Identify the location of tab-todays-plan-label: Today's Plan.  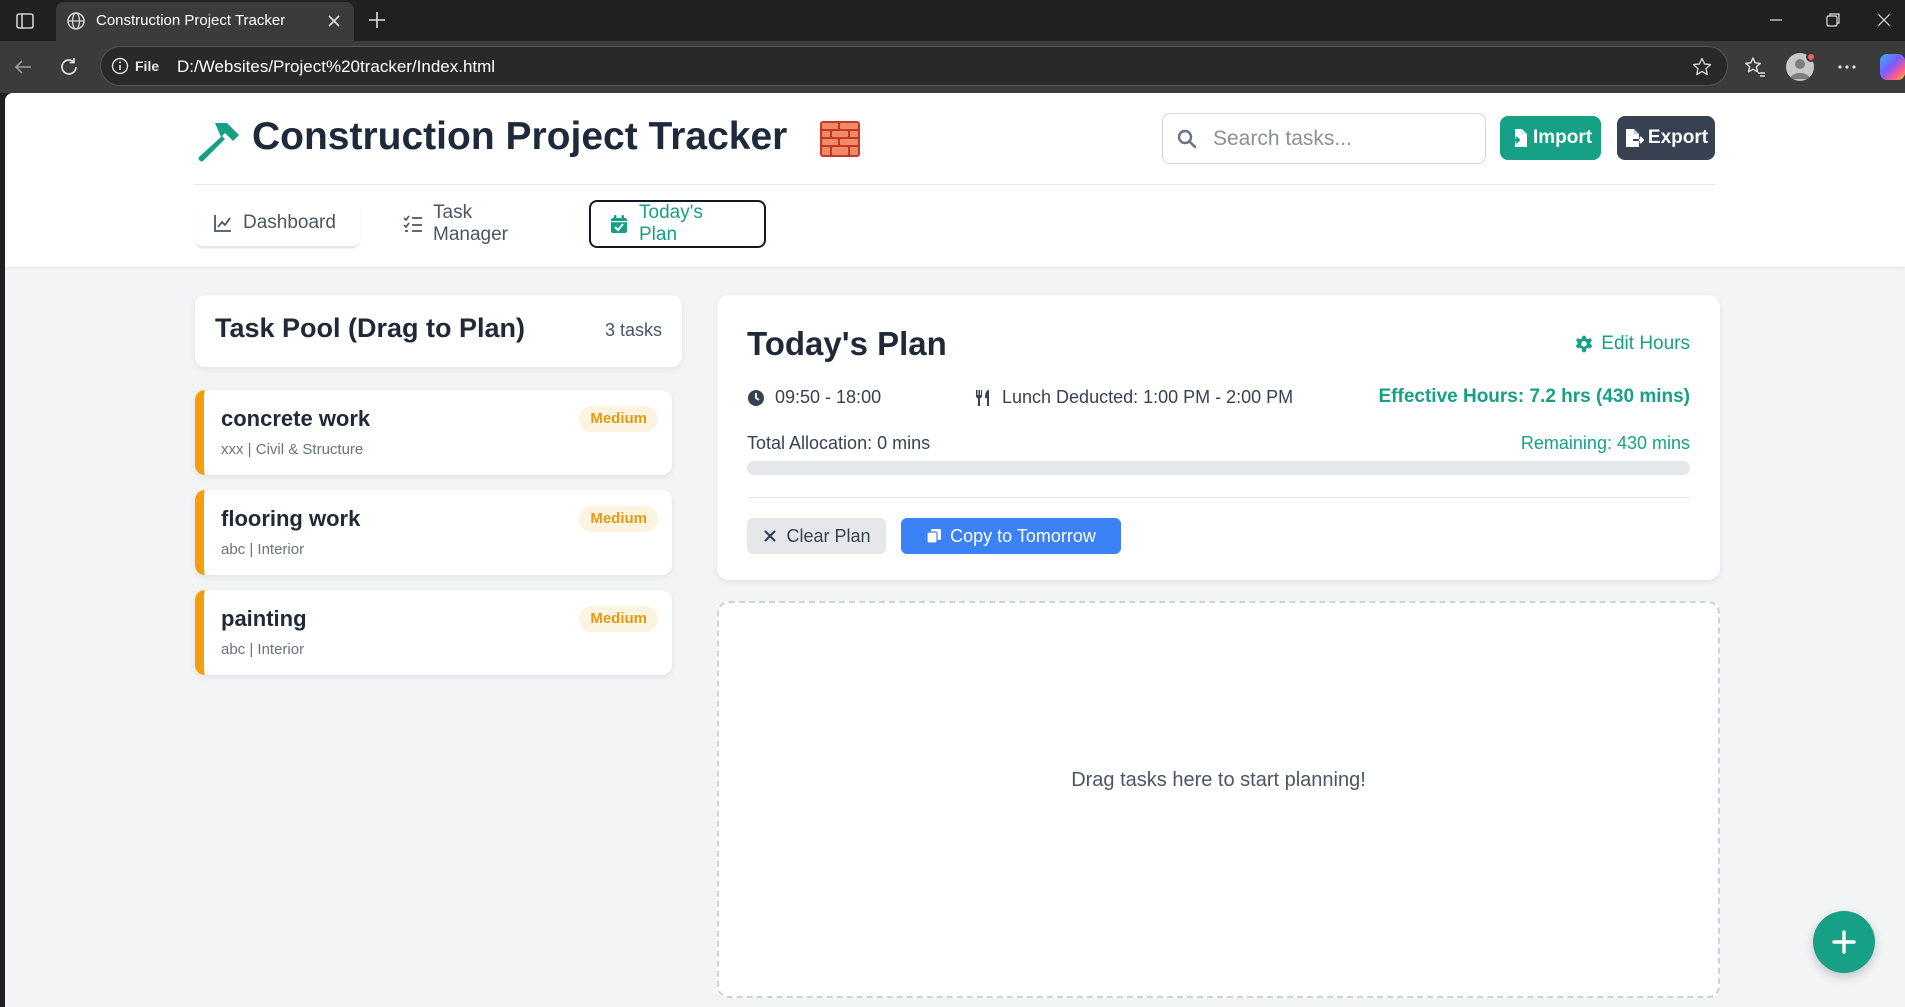
(671, 223).